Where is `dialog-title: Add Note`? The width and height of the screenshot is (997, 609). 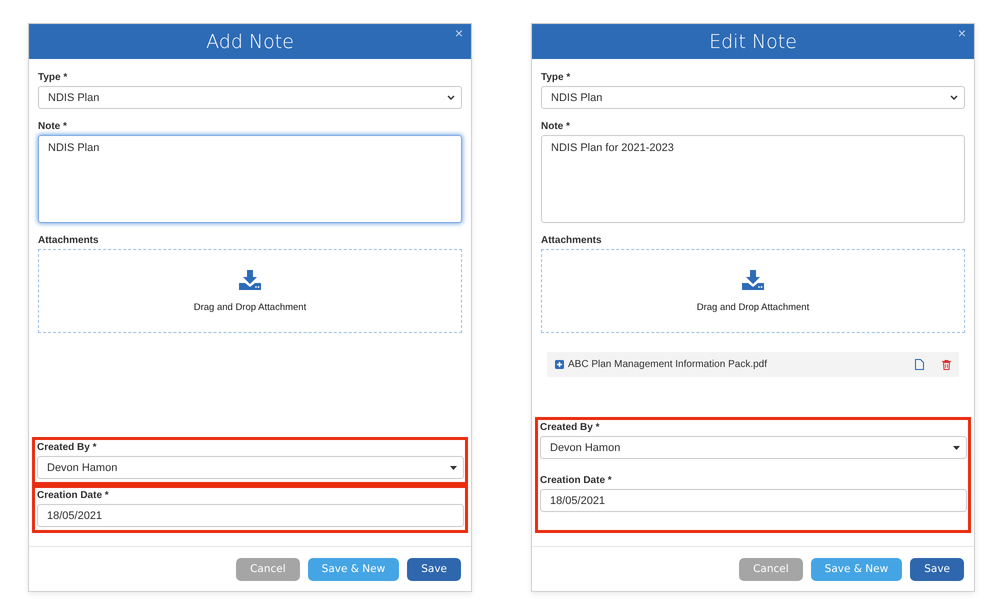 dialog-title: Add Note is located at coordinates (250, 41).